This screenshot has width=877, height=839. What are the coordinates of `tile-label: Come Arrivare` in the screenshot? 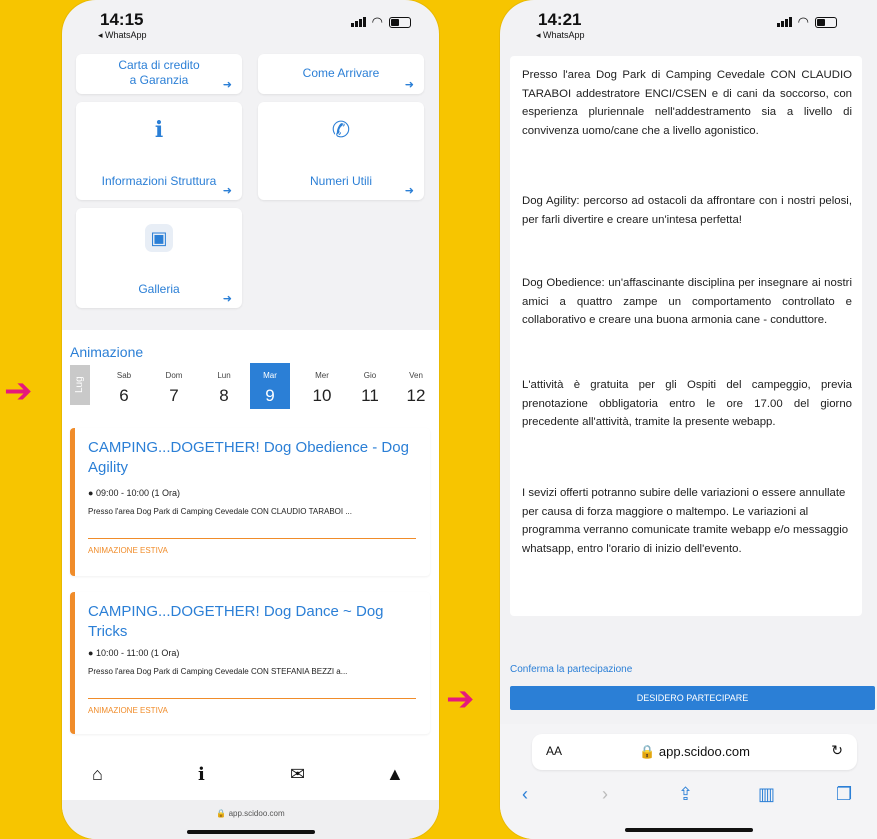 It's located at (341, 73).